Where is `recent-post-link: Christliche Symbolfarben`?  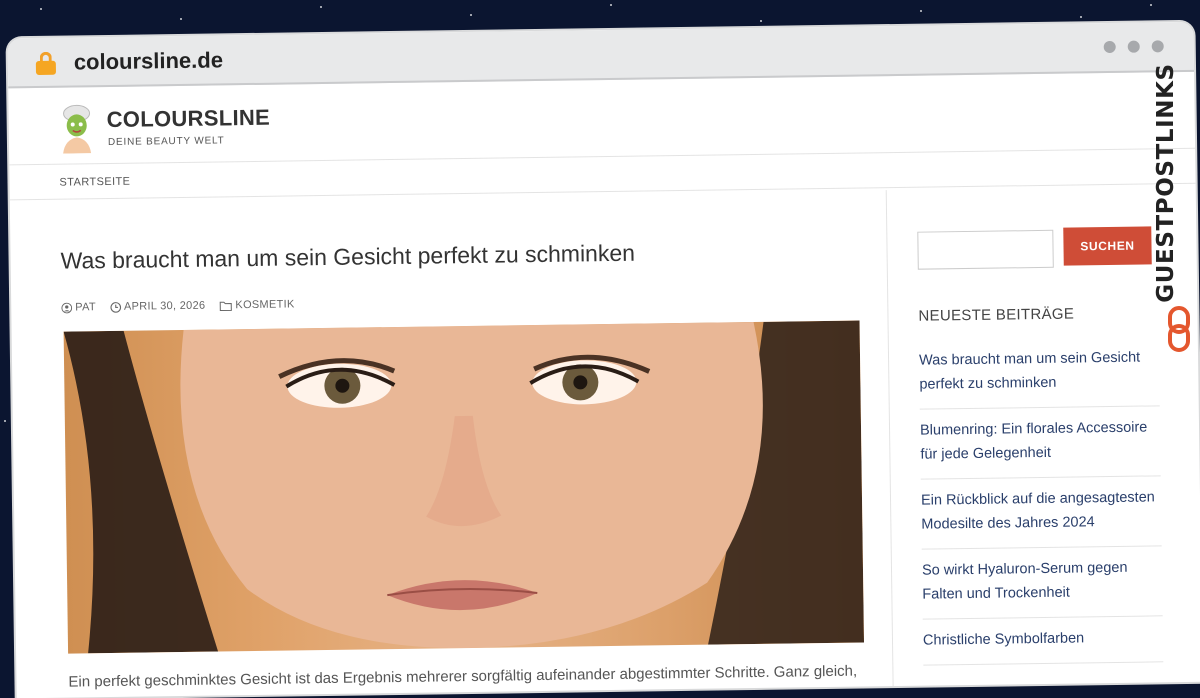
recent-post-link: Christliche Symbolfarben is located at coordinates (1043, 641).